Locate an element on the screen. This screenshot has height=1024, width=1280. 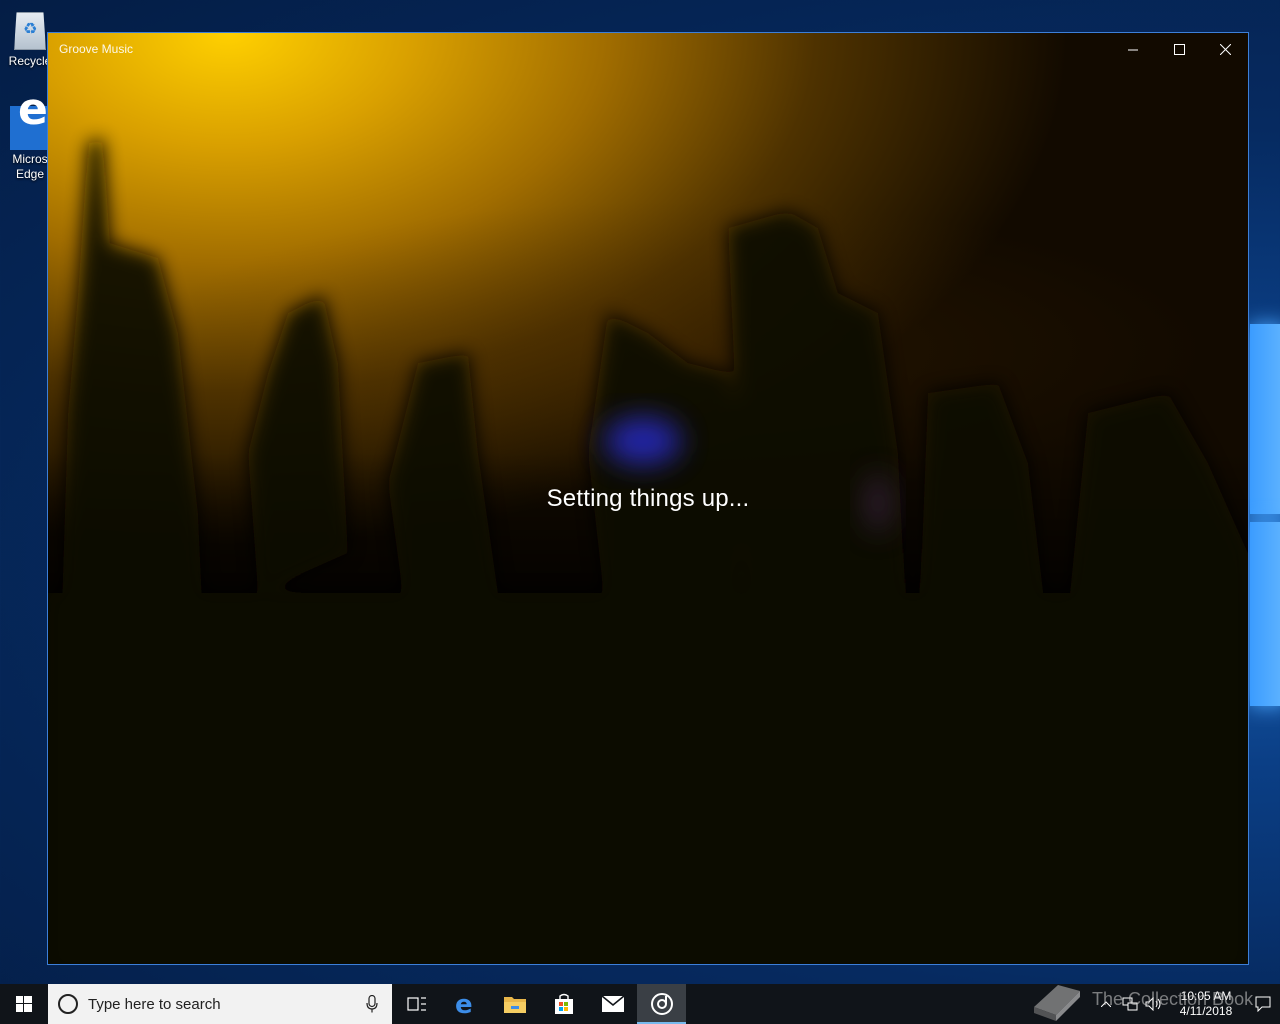
taskbar-edge-button: e is located at coordinates (465, 1004).